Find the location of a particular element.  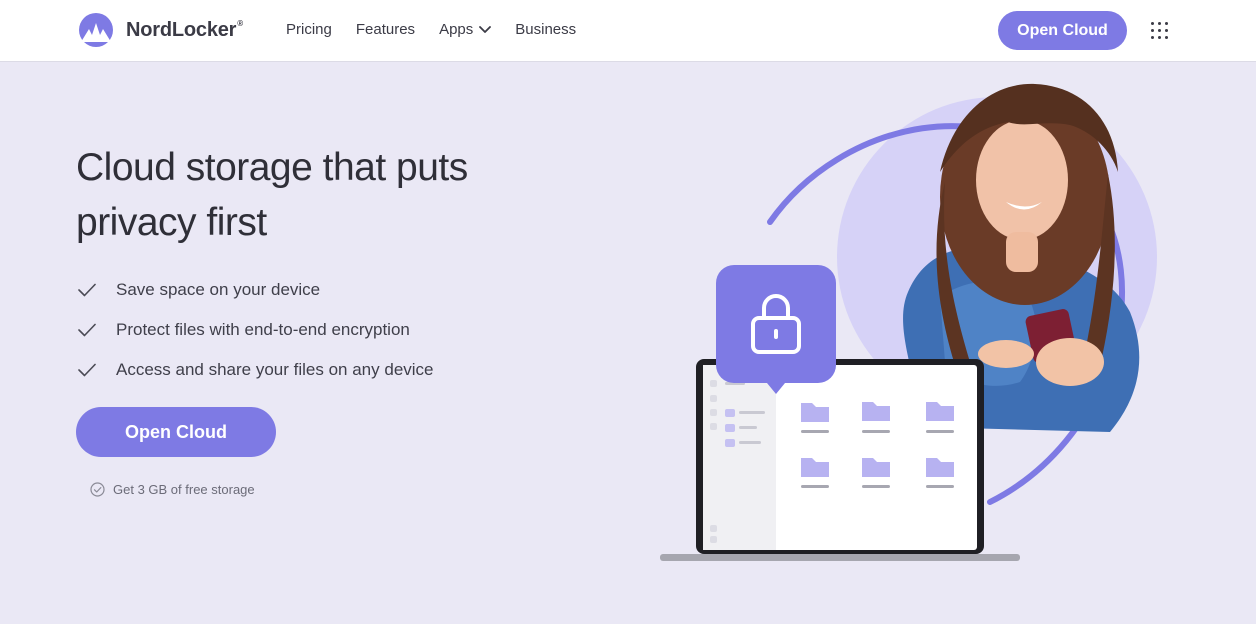

feature-item: Protect files with end-to-end encryption is located at coordinates (256, 330).